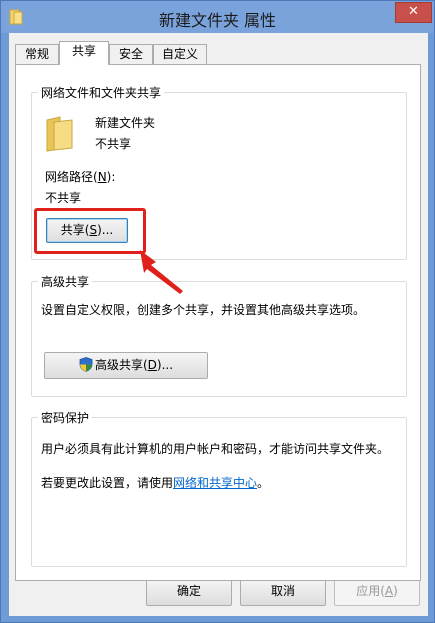 This screenshot has width=435, height=623. I want to click on folder-share-status: 不共享, so click(113, 144).